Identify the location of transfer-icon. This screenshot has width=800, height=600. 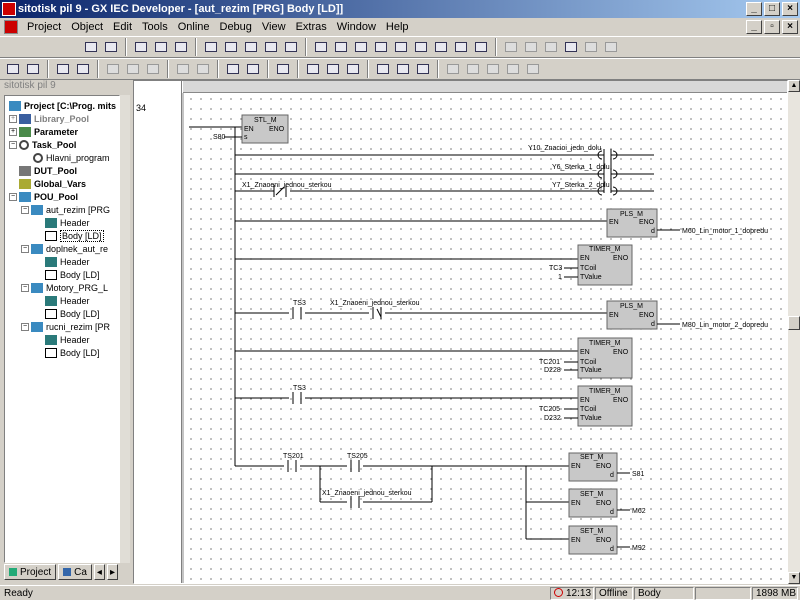
(423, 69).